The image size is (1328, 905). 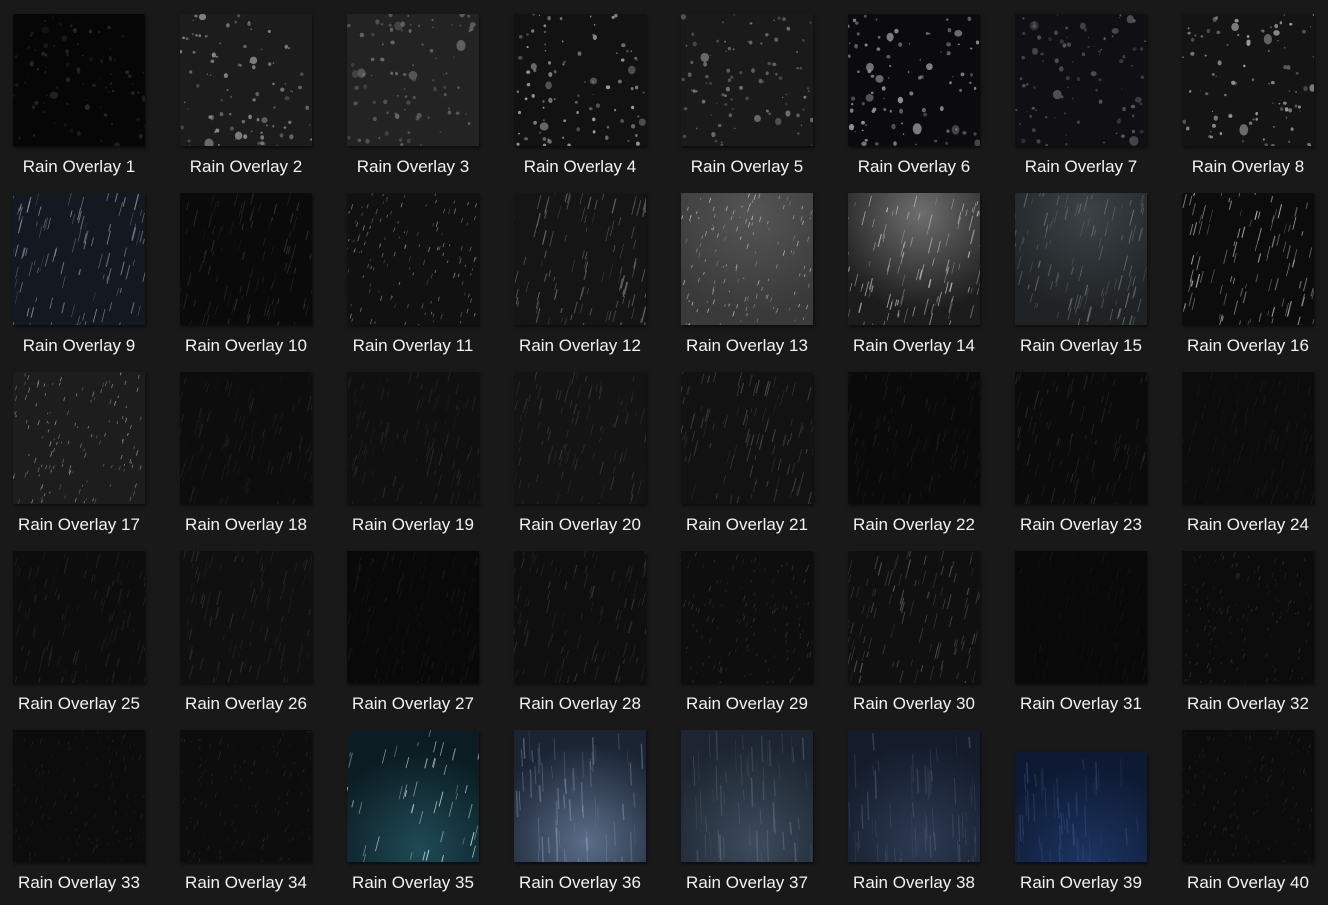 I want to click on file-thumbnail-item: Rain Overlay 26, so click(x=250, y=626).